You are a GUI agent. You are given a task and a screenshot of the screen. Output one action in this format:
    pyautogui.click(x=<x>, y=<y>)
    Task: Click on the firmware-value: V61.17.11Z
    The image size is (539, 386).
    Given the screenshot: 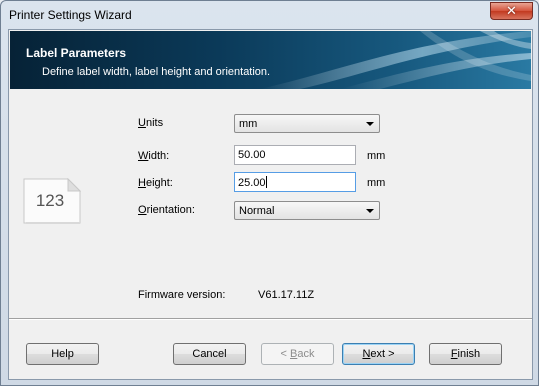 What is the action you would take?
    pyautogui.click(x=286, y=295)
    